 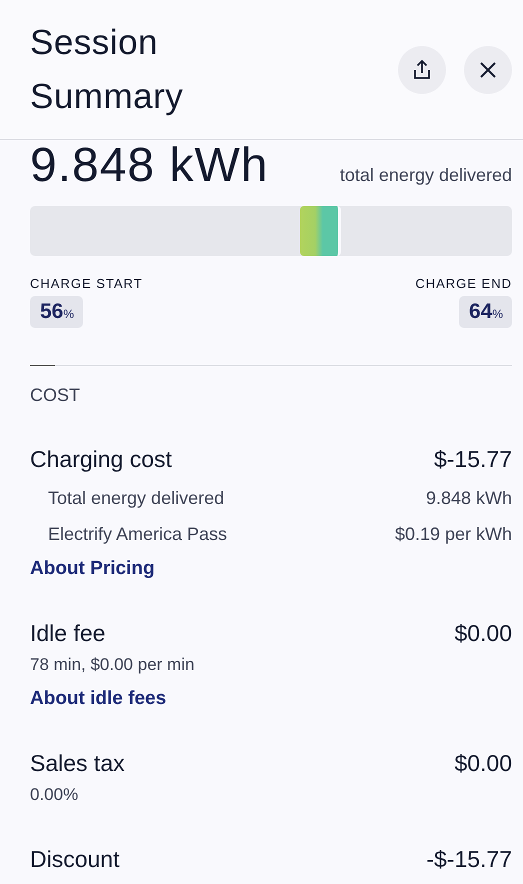 What do you see at coordinates (107, 70) in the screenshot?
I see `window-title: Session Summary` at bounding box center [107, 70].